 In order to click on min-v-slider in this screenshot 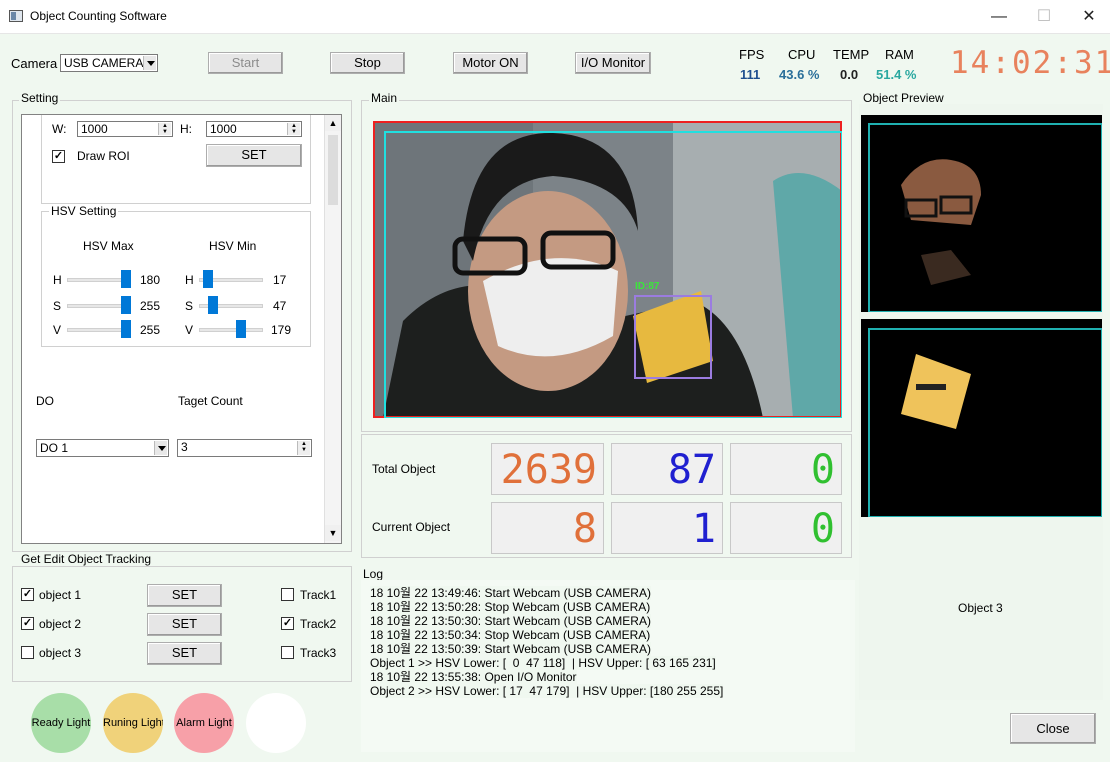, I will do `click(231, 330)`.